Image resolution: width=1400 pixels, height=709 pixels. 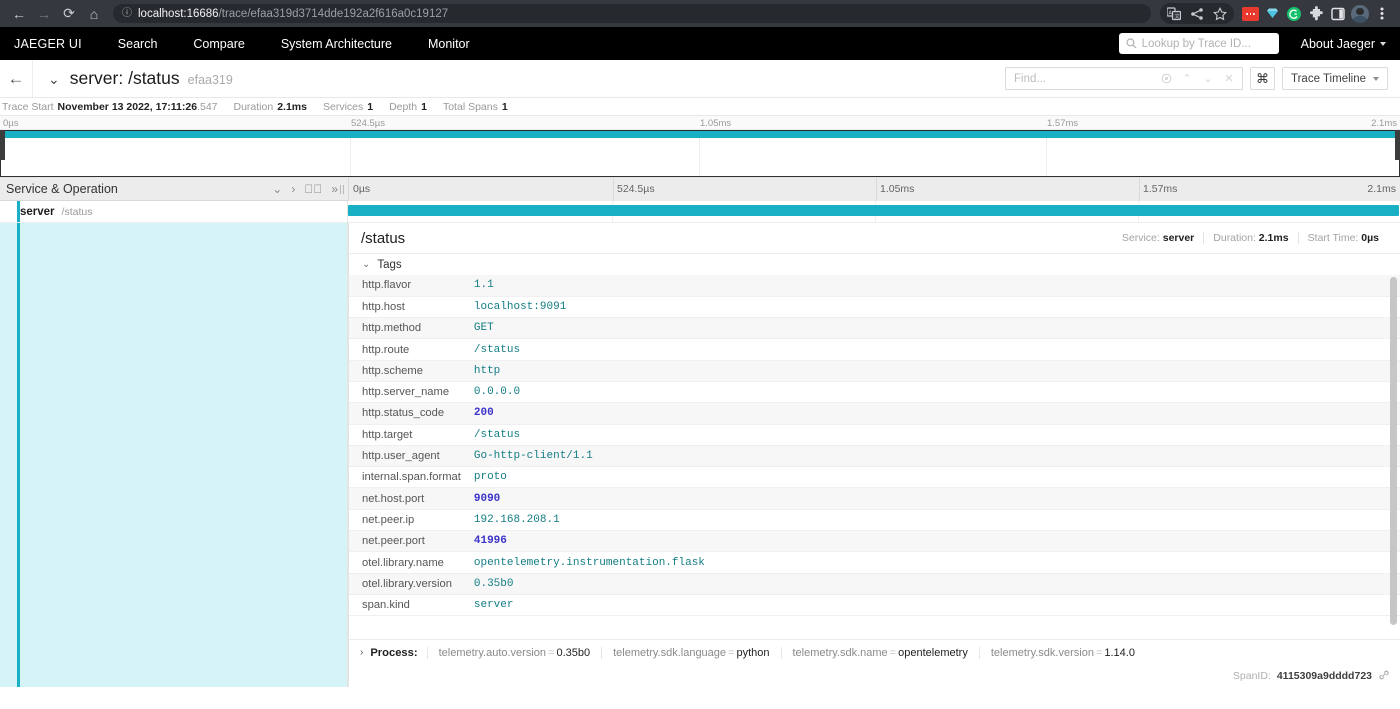 I want to click on site-info-icon: ⓘ, so click(x=127, y=13).